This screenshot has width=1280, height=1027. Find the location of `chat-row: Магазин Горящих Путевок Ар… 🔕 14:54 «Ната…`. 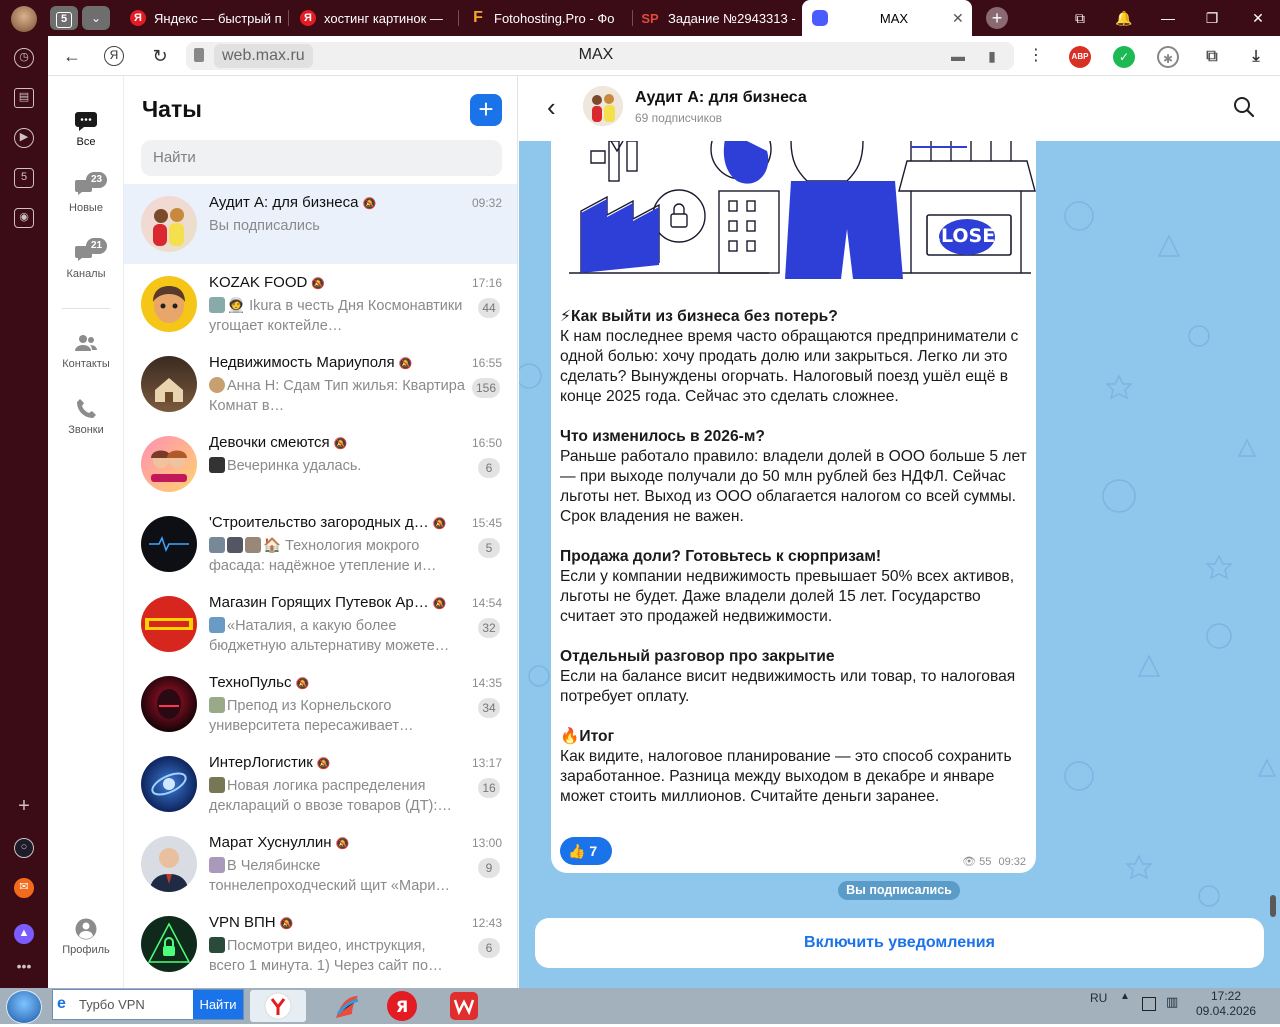

chat-row: Магазин Горящих Путевок Ар… 🔕 14:54 «Ната… is located at coordinates (320, 624).